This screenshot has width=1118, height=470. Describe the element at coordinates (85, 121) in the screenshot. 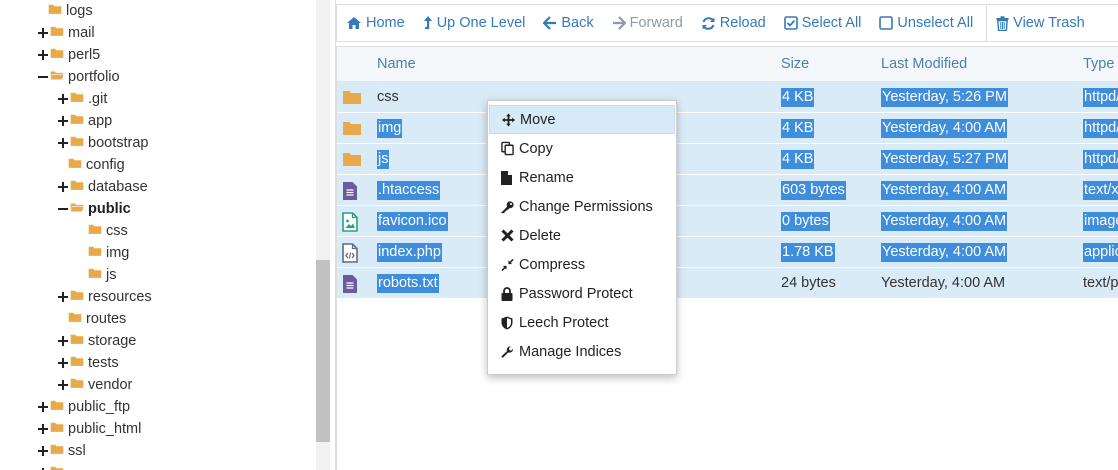

I see `tree-item: app` at that location.